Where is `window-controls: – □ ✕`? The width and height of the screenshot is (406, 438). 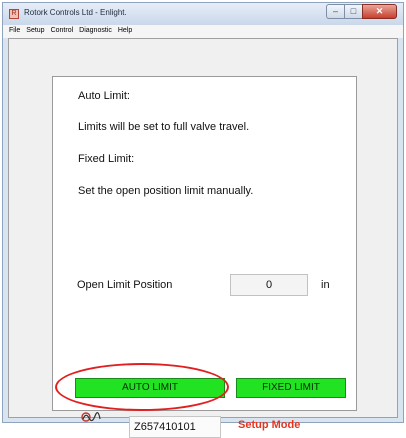 window-controls: – □ ✕ is located at coordinates (361, 12).